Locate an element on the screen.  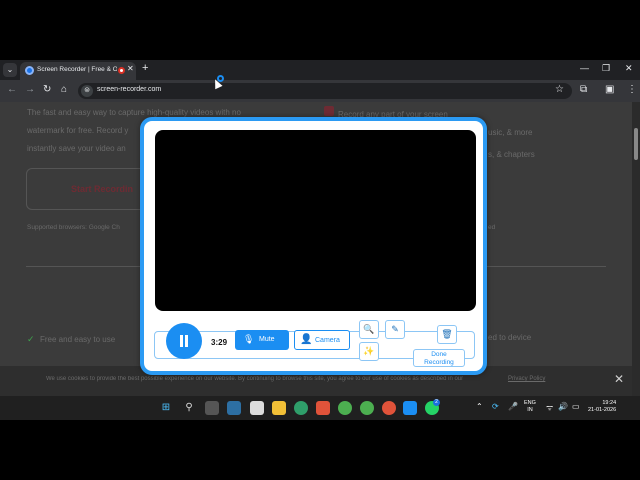
camera-icon: 👤 is located at coordinates (306, 339).